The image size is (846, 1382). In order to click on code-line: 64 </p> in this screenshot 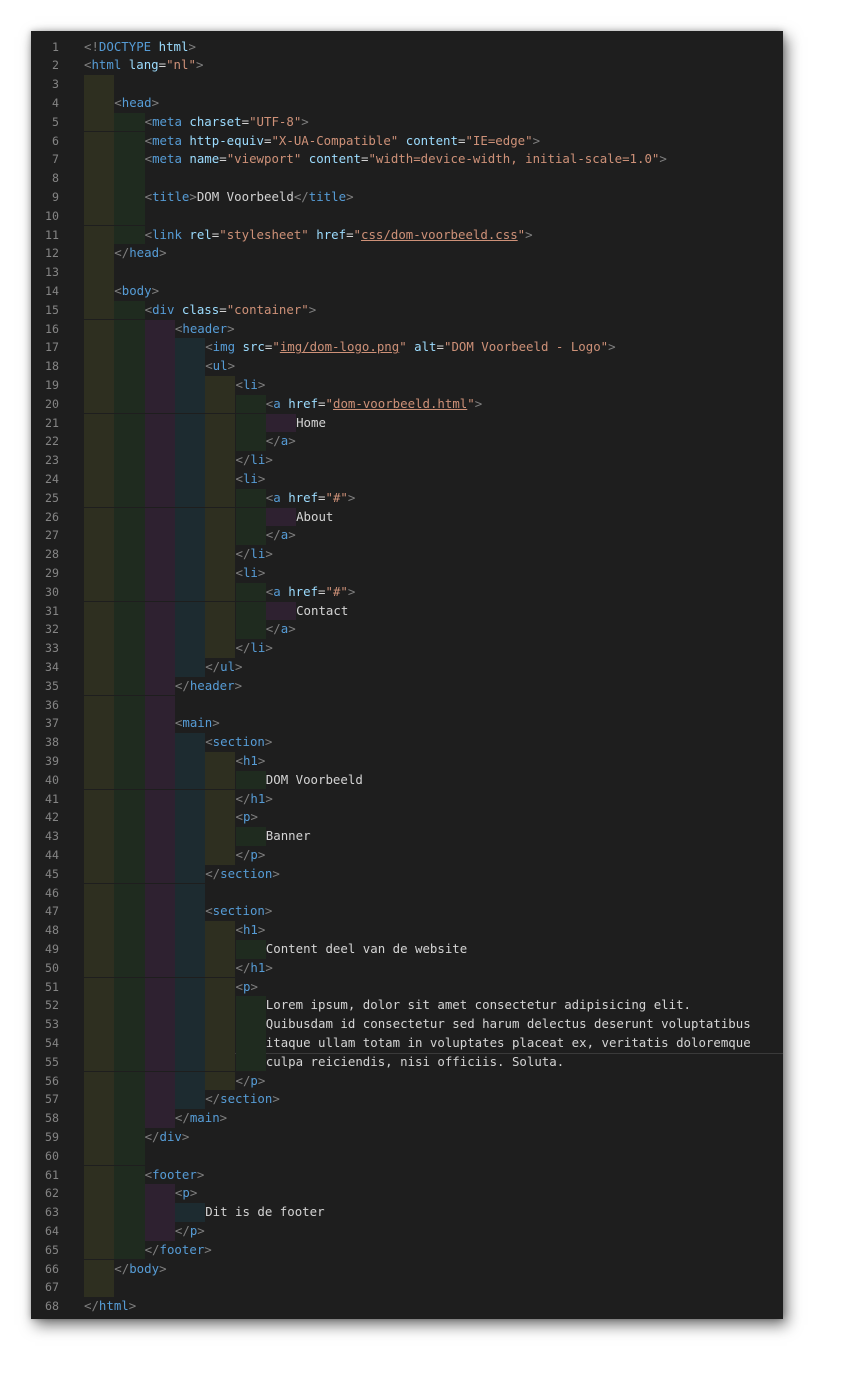, I will do `click(407, 1231)`.